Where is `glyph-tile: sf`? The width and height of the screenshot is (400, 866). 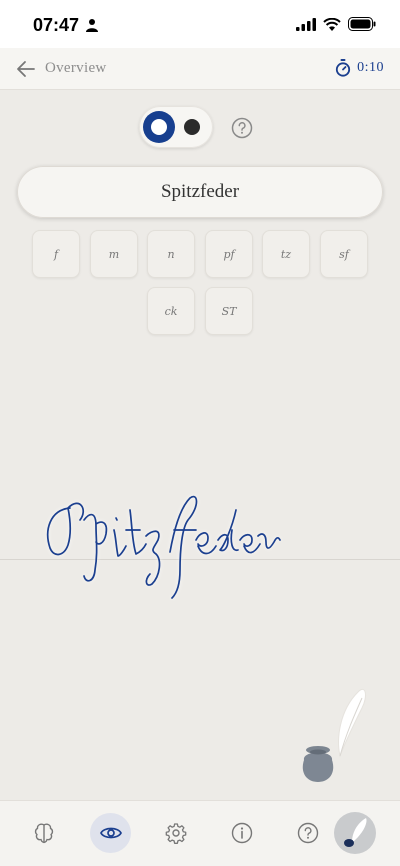 glyph-tile: sf is located at coordinates (344, 254).